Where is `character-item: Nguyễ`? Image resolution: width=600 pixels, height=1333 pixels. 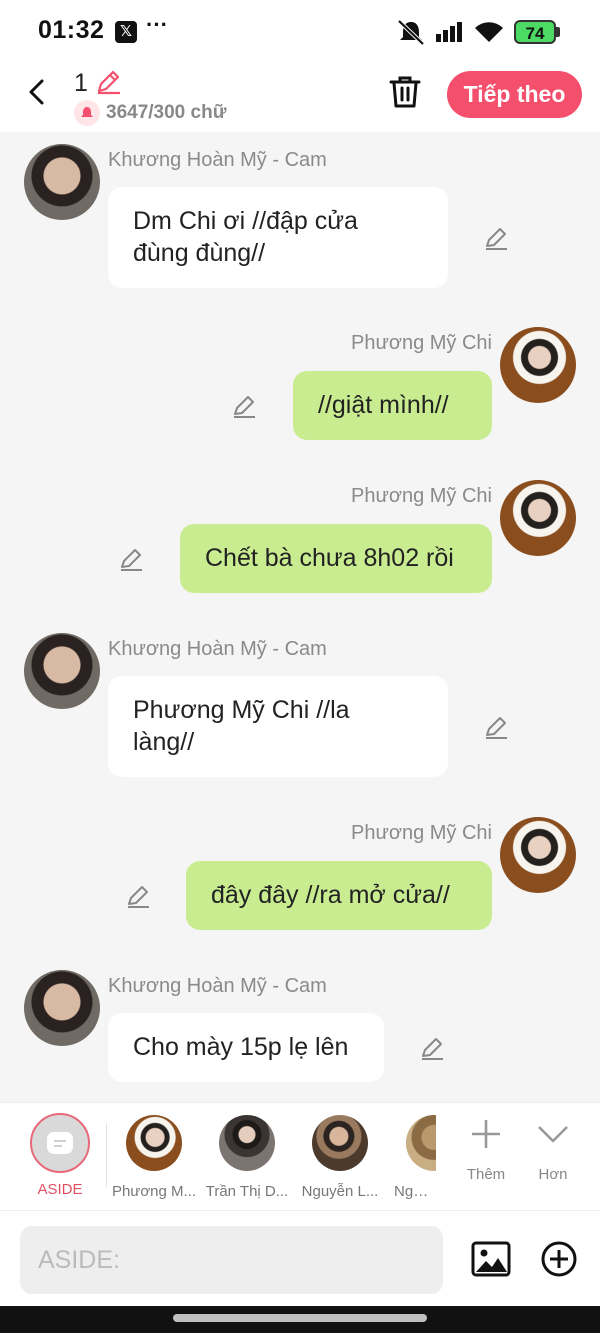
character-item: Nguyễ is located at coordinates (413, 1157).